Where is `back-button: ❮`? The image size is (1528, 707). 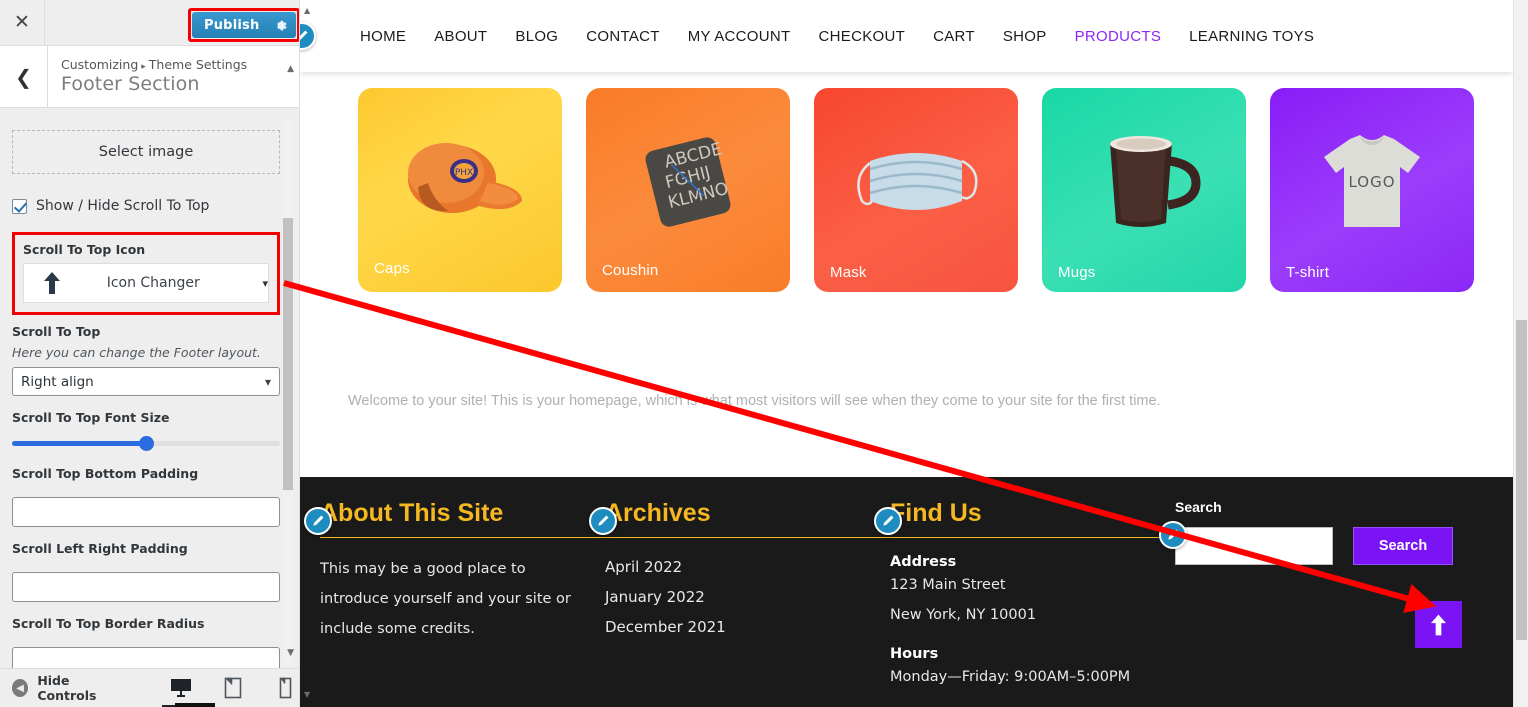
back-button: ❮ is located at coordinates (24, 76).